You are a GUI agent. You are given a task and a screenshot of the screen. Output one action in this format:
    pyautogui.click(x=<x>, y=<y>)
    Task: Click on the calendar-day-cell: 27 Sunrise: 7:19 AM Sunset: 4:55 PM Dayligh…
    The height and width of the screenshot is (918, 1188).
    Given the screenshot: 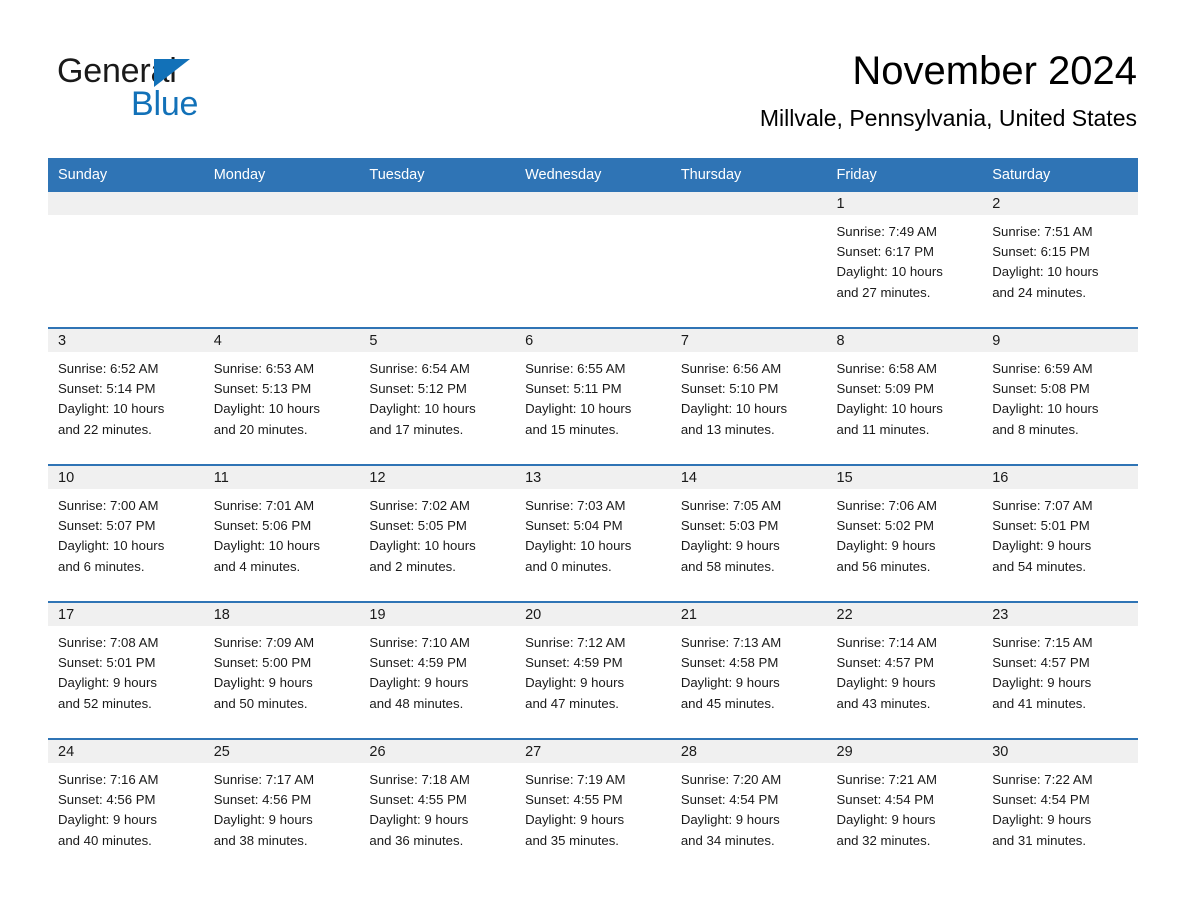 What is the action you would take?
    pyautogui.click(x=593, y=806)
    